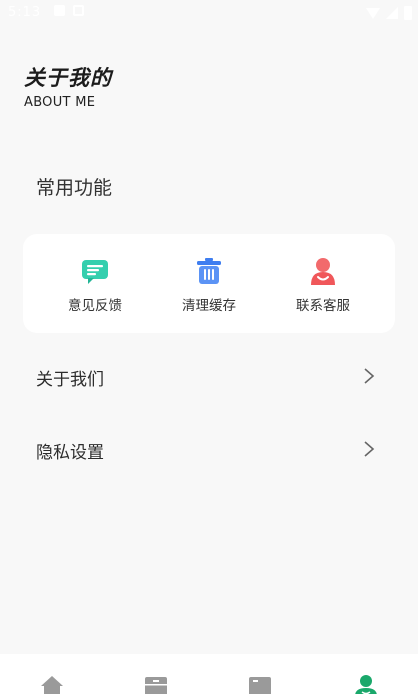 Image resolution: width=418 pixels, height=694 pixels. I want to click on contact-service-button: 联系客服, so click(323, 283).